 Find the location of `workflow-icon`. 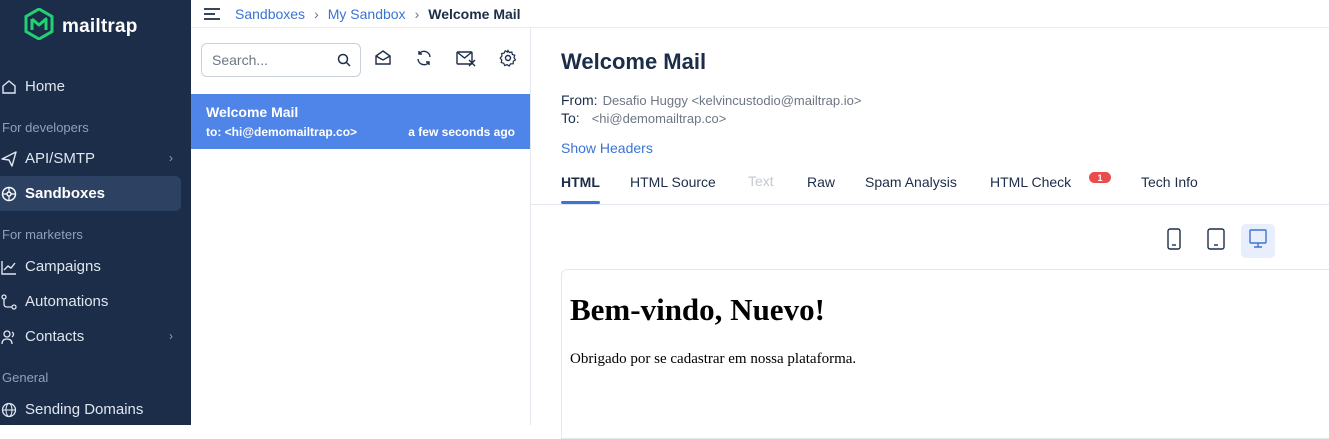

workflow-icon is located at coordinates (9, 302).